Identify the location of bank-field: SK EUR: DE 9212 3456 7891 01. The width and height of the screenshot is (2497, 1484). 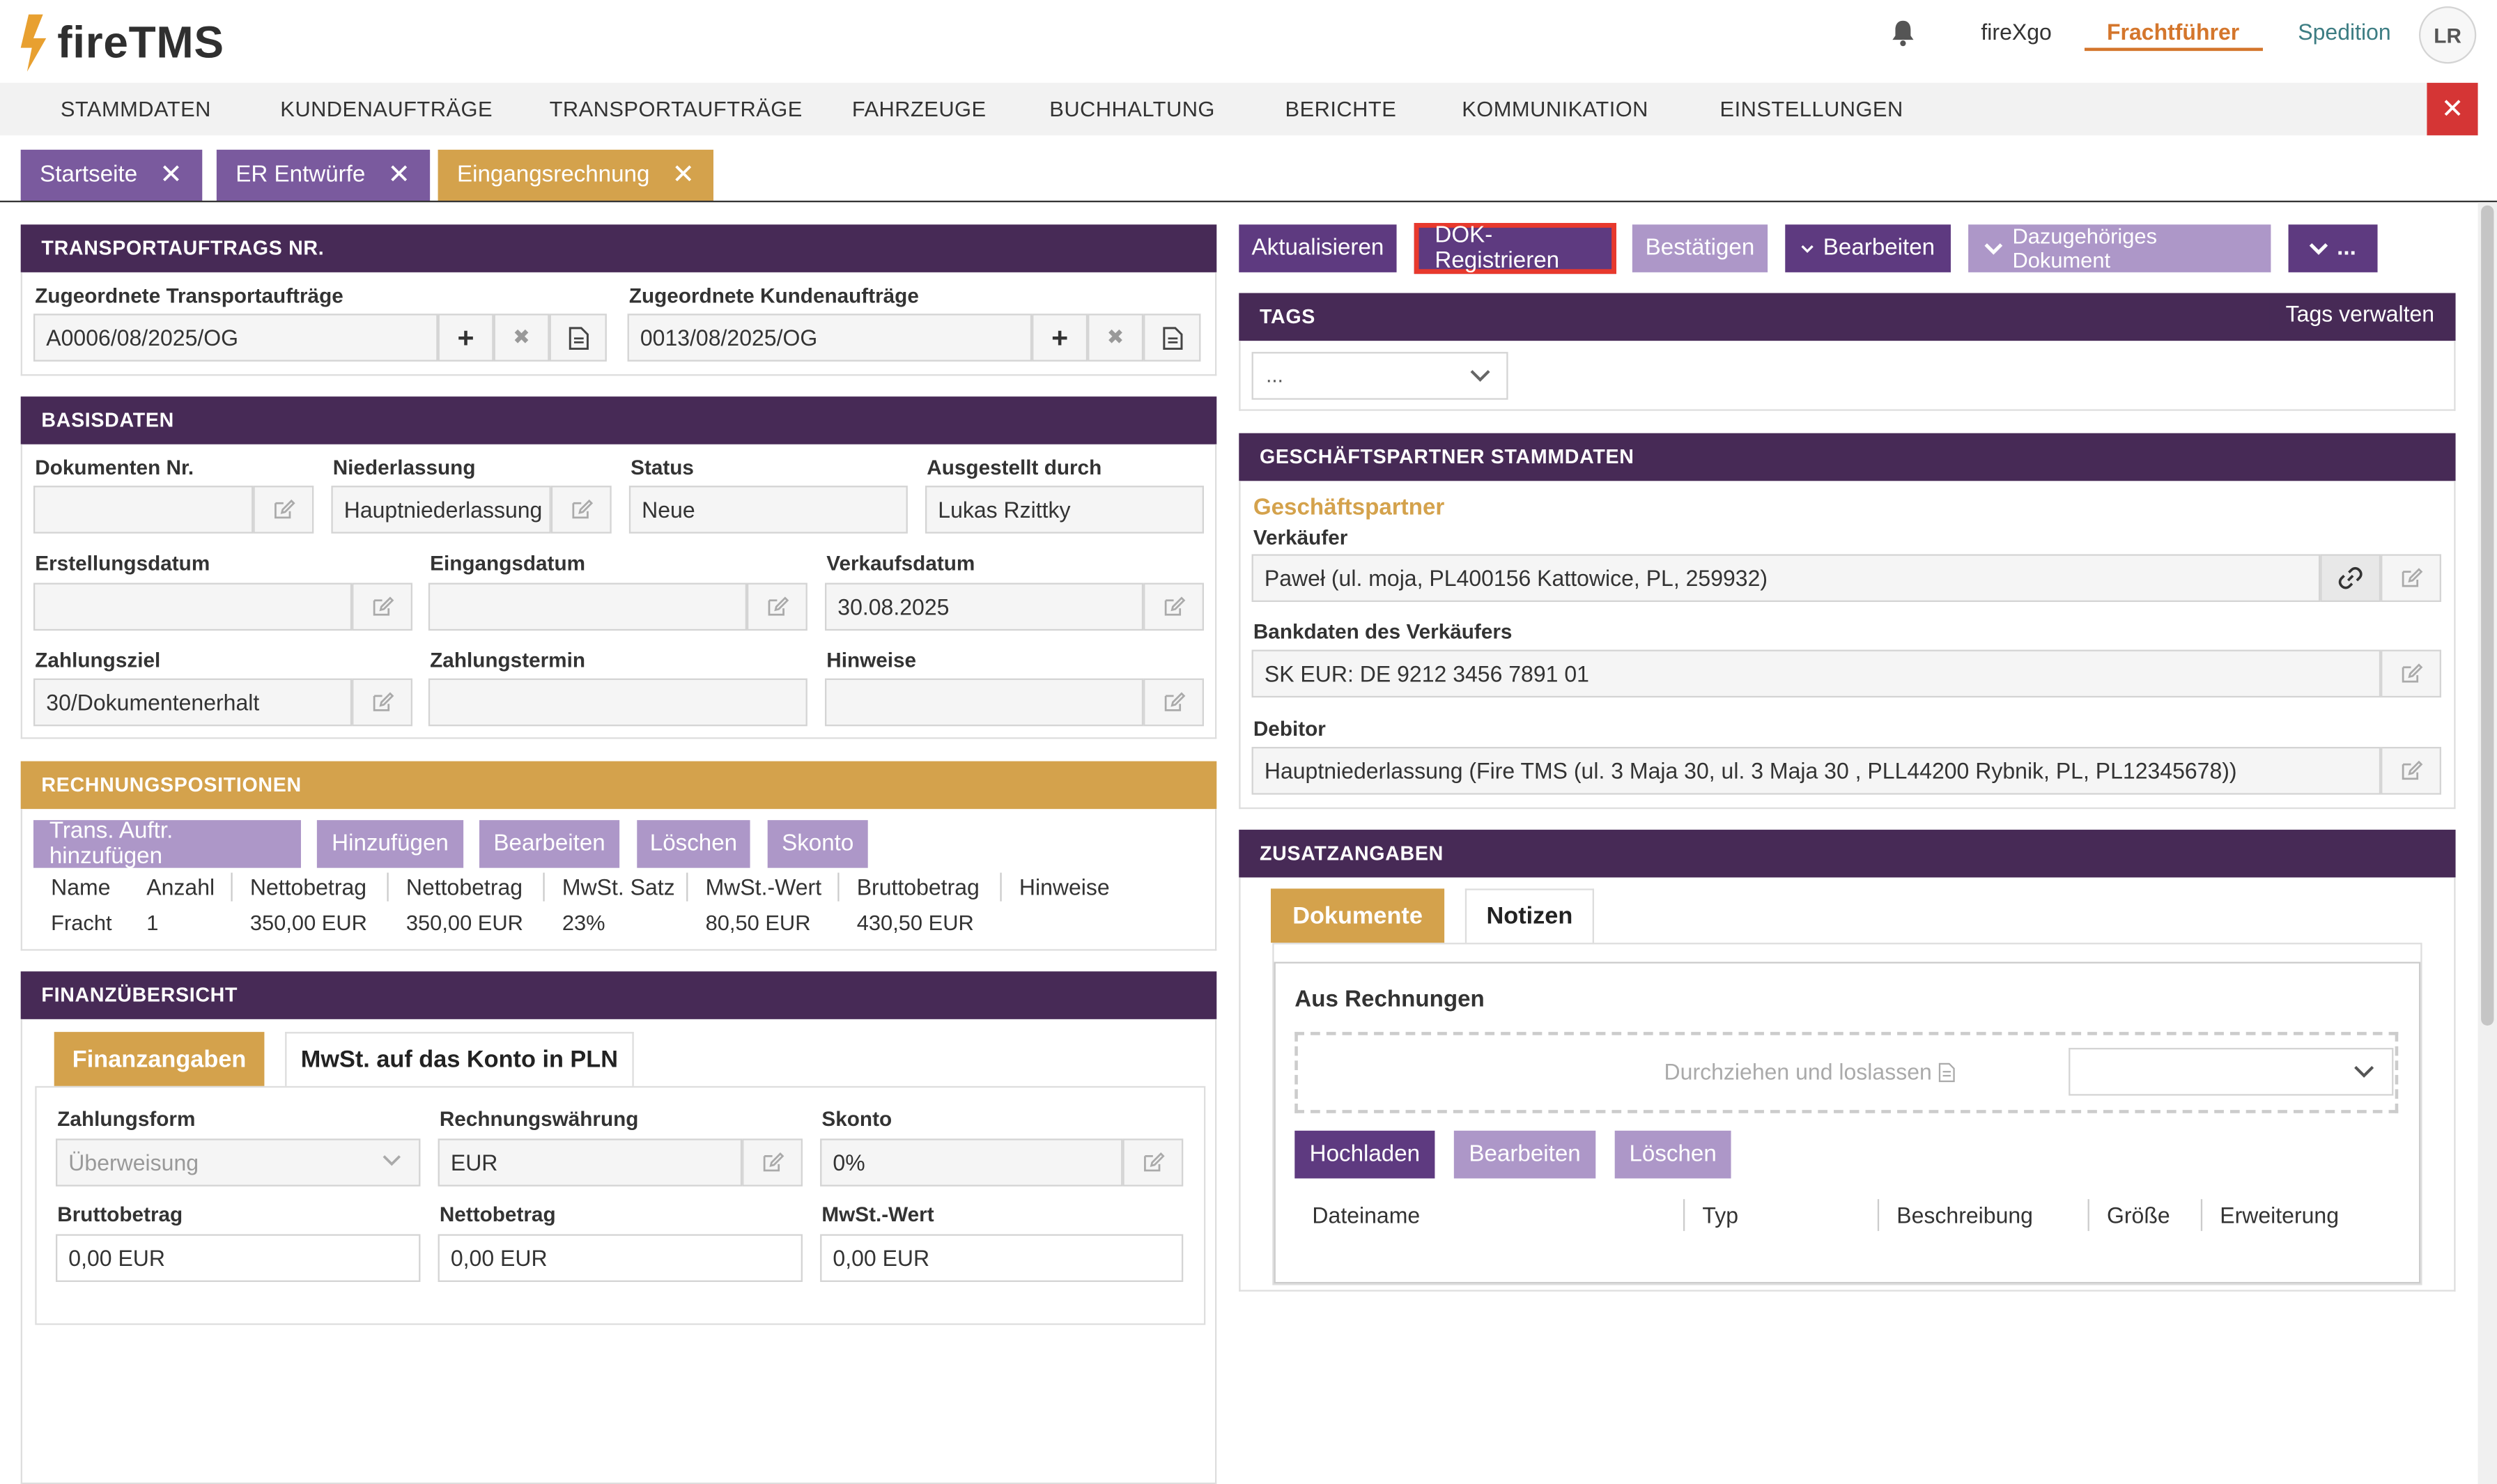
(1816, 673).